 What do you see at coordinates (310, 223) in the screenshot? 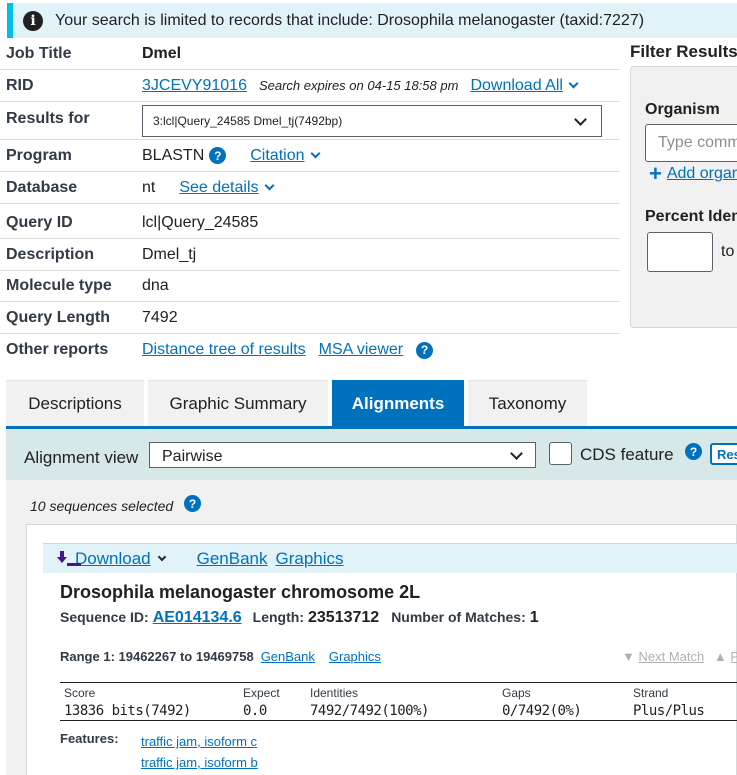
I see `query-id-row: Query ID lcl|Query_24585` at bounding box center [310, 223].